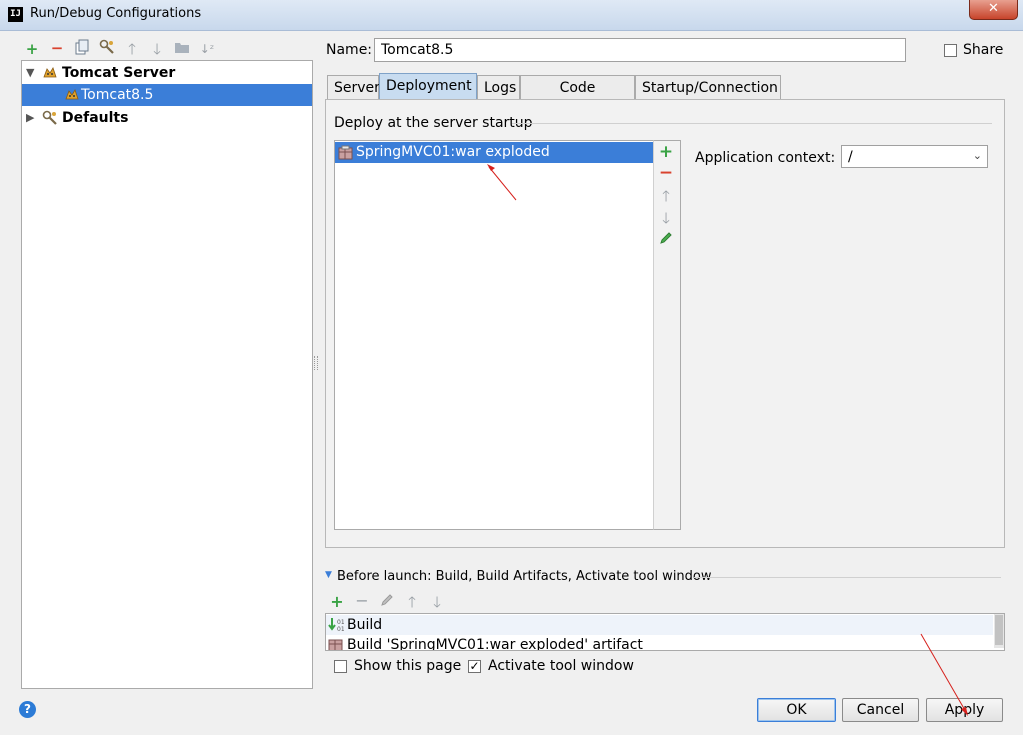  What do you see at coordinates (880, 710) in the screenshot?
I see `cancel-button: Cancel` at bounding box center [880, 710].